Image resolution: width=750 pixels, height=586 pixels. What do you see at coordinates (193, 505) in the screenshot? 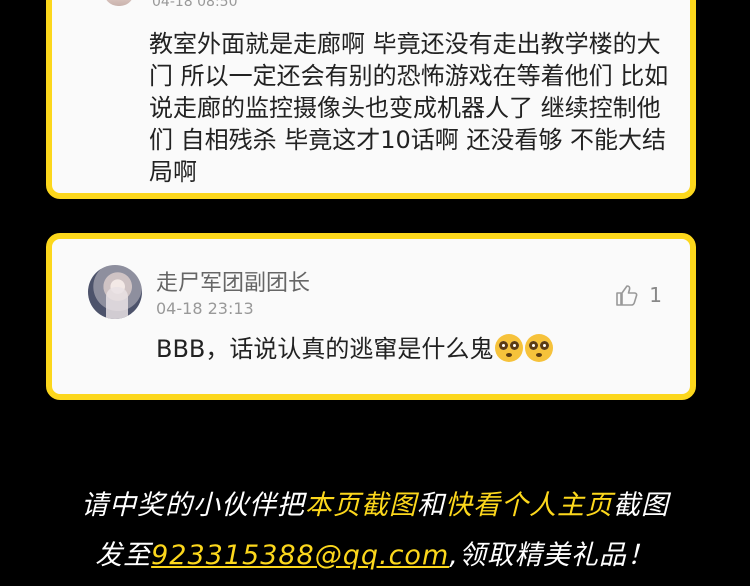
I see `instruction-text: 请中奖的小伙伴把` at bounding box center [193, 505].